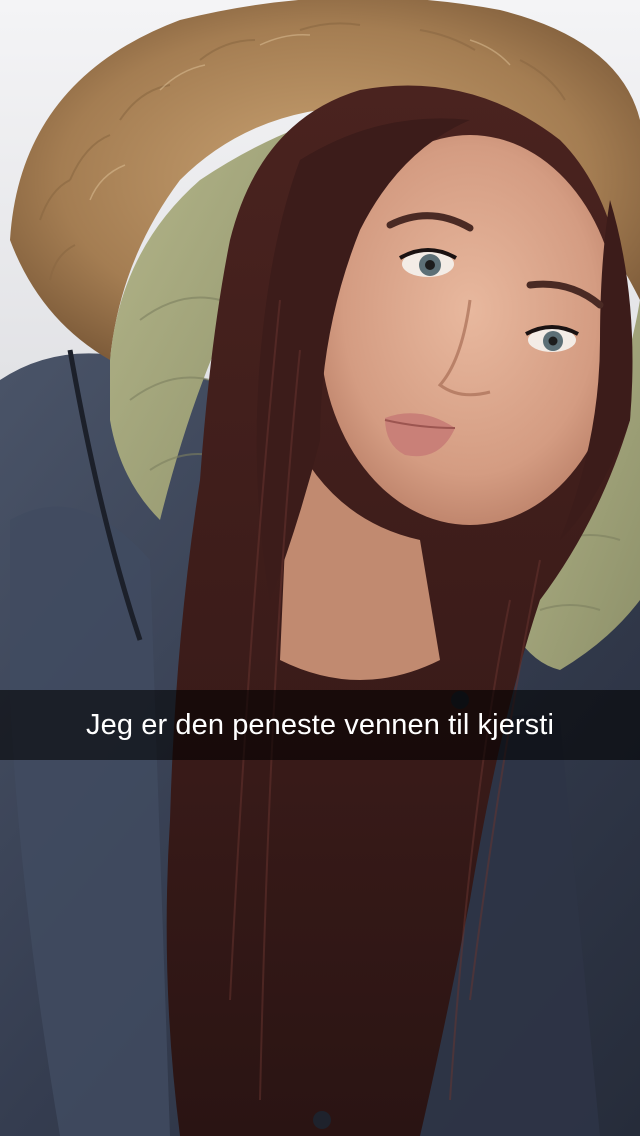 This screenshot has width=640, height=1136. I want to click on caption-bar: Jeg er den peneste vennen til kjersti, so click(320, 725).